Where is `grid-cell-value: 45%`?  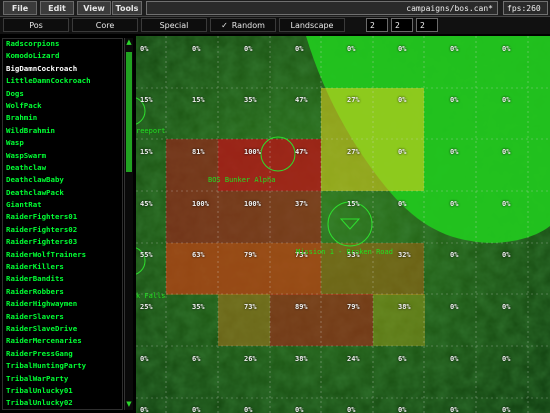 grid-cell-value: 45% is located at coordinates (146, 204).